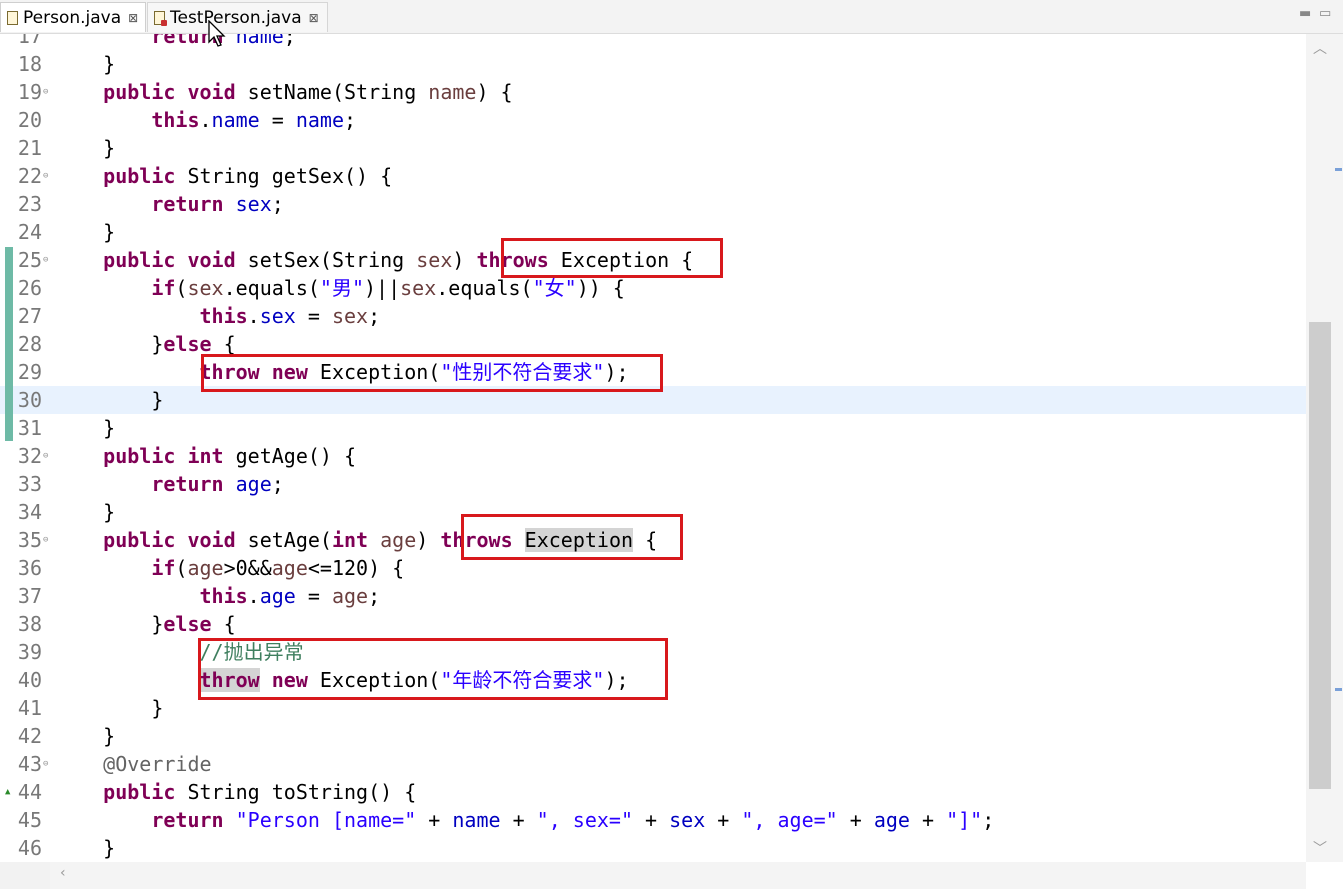 Image resolution: width=1343 pixels, height=889 pixels. What do you see at coordinates (254, 120) in the screenshot?
I see `code-text: this.name = name;` at bounding box center [254, 120].